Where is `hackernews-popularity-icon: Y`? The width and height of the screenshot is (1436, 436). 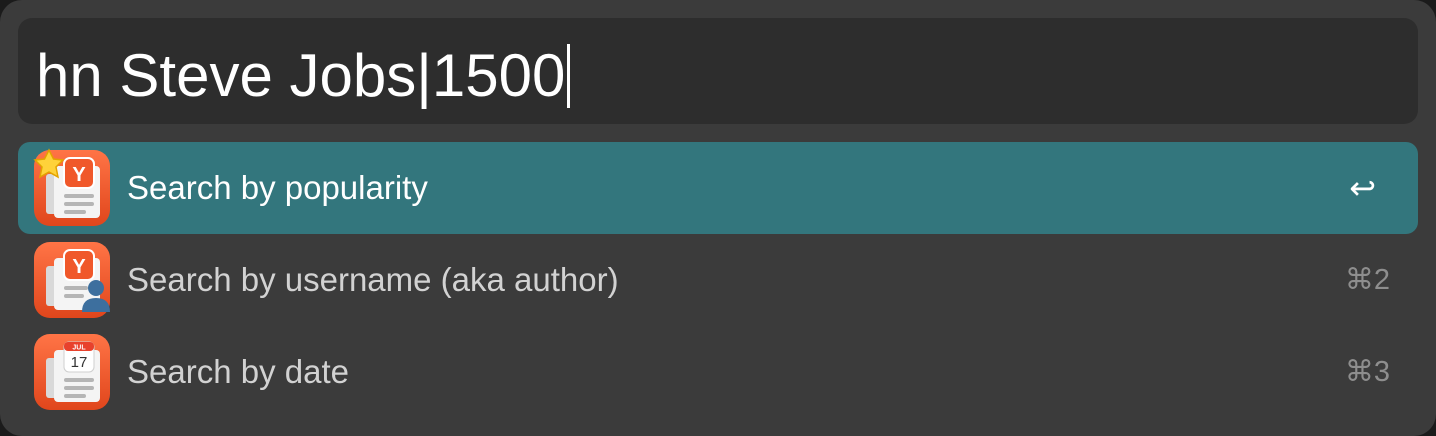 hackernews-popularity-icon: Y is located at coordinates (71, 187).